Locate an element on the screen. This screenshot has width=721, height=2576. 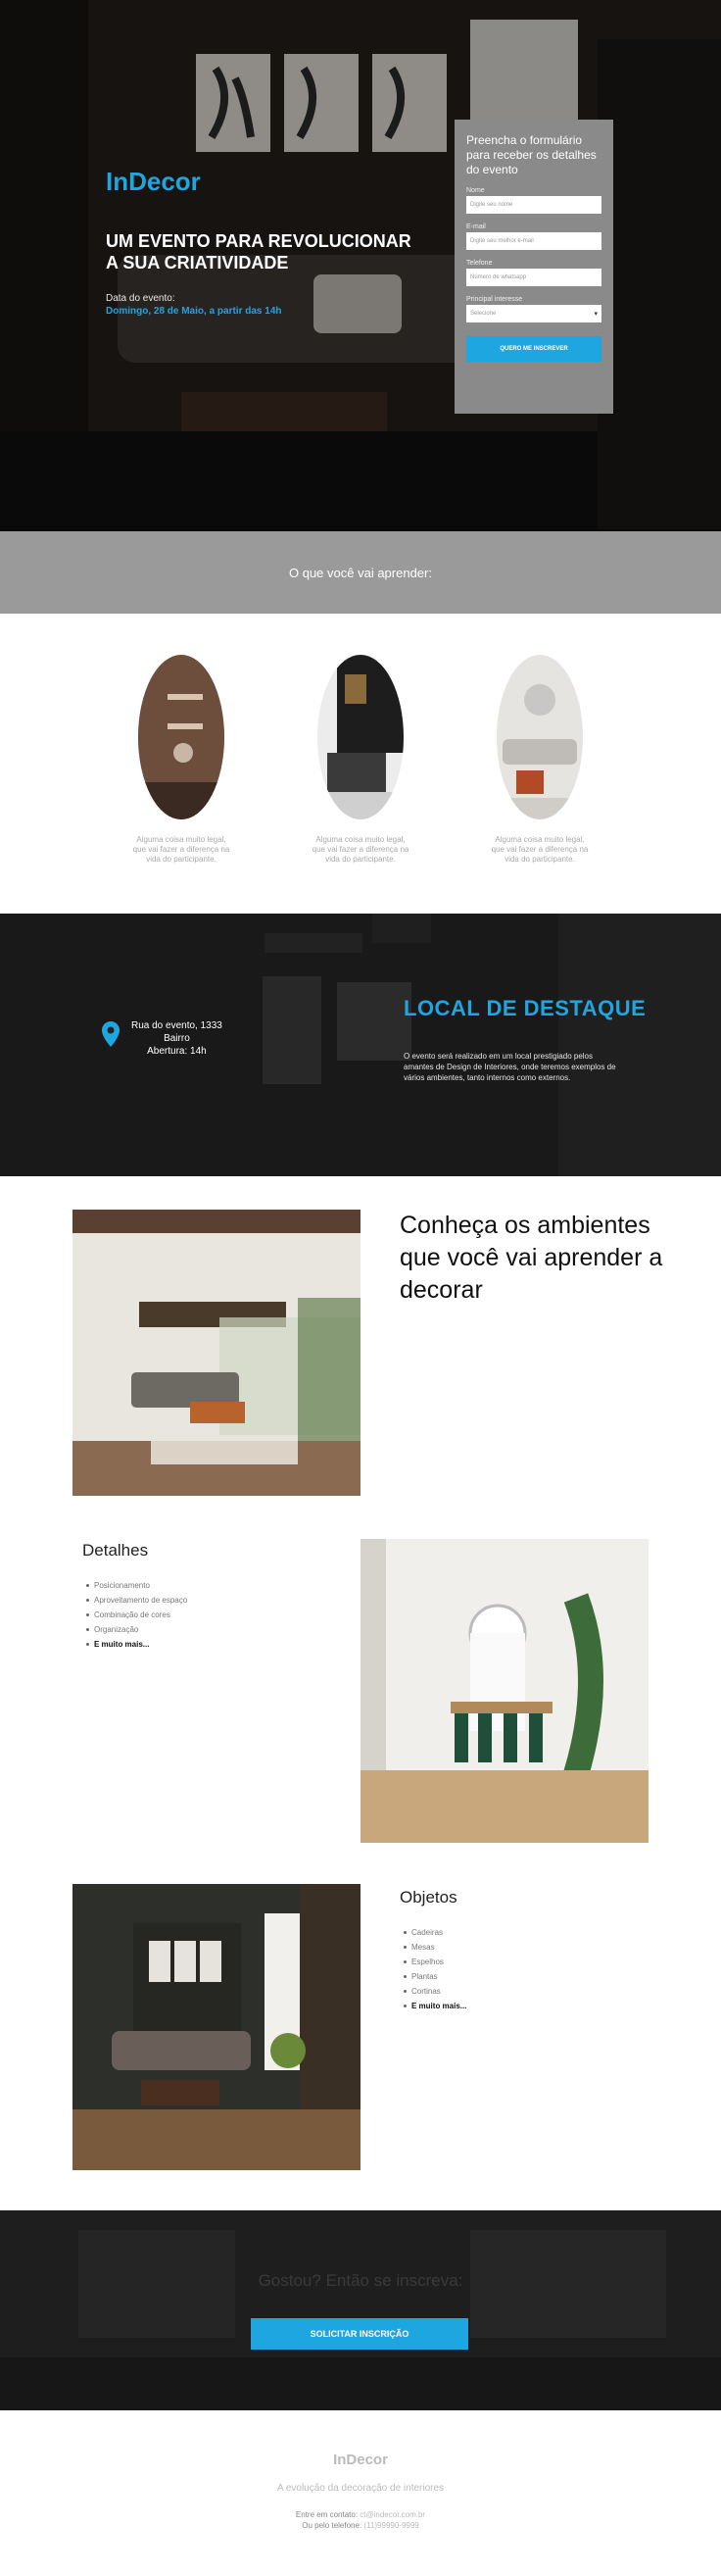
list-item: Combinação de cores is located at coordinates (136, 1615).